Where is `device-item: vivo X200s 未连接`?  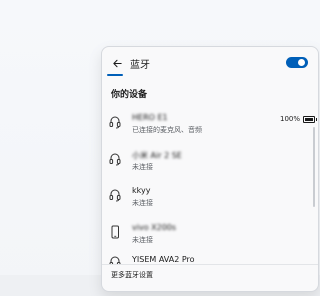
device-item: vivo X200s 未连接 is located at coordinates (210, 234).